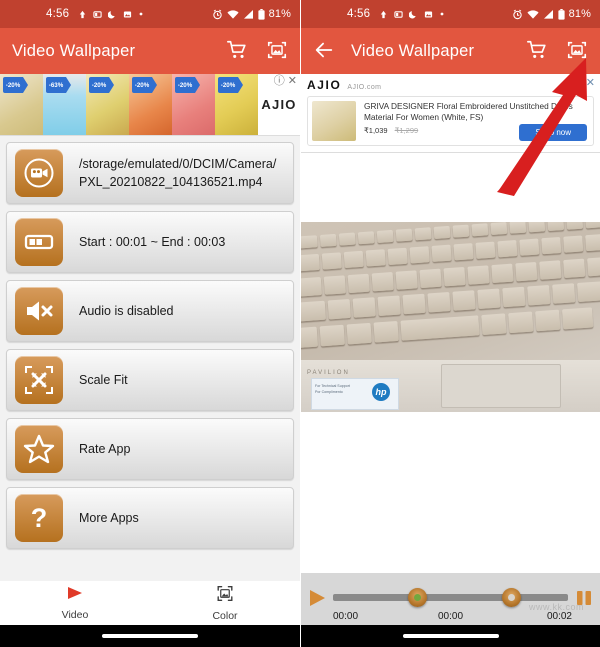 The height and width of the screenshot is (647, 600). Describe the element at coordinates (150, 380) in the screenshot. I see `list-item-scale: Scale Fit` at that location.